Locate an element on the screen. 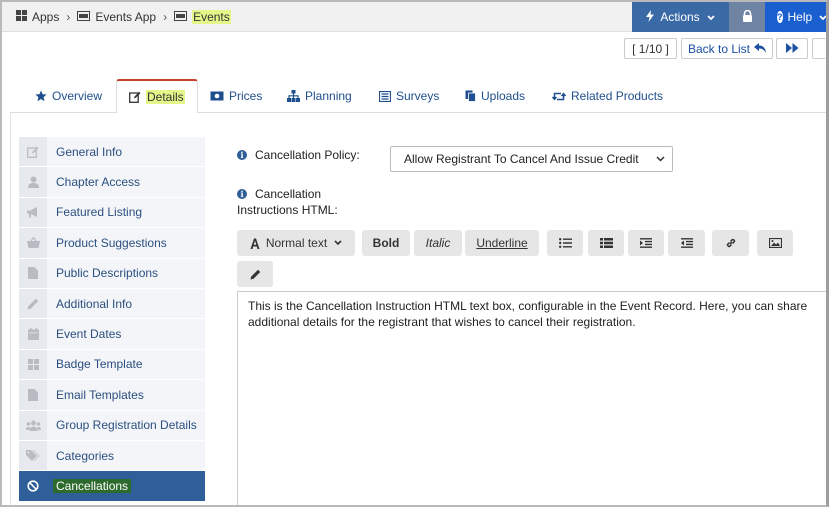  record-counter: [ 1/10 ] is located at coordinates (650, 48).